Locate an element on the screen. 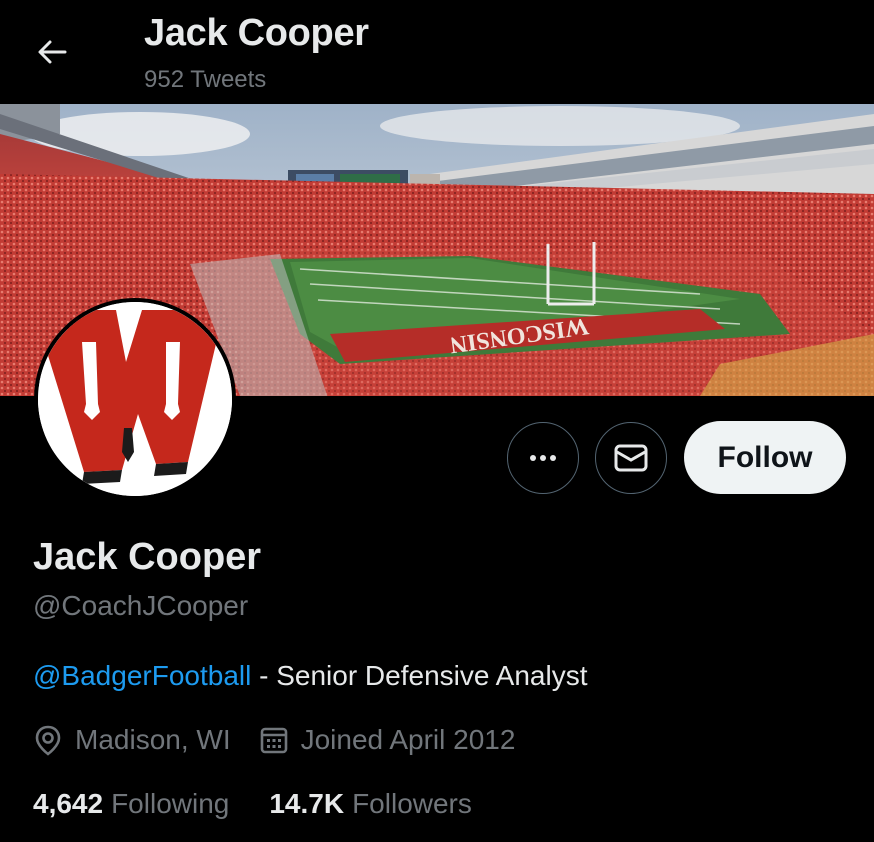  following-count: 4,642 is located at coordinates (68, 803).